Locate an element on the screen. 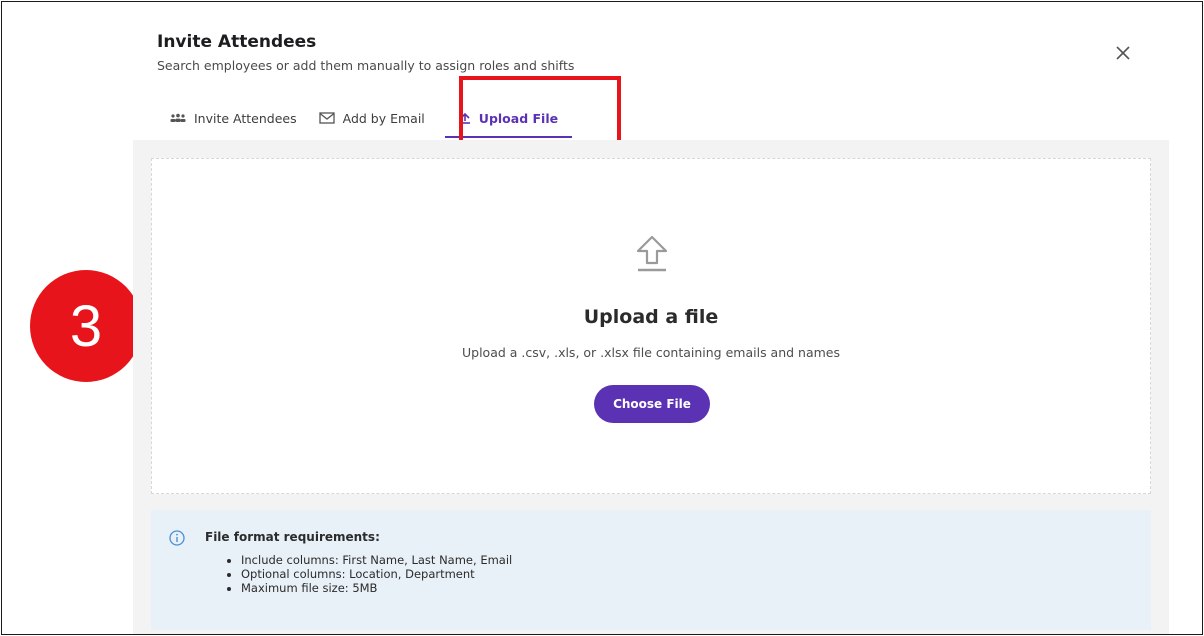  close-icon is located at coordinates (1123, 53).